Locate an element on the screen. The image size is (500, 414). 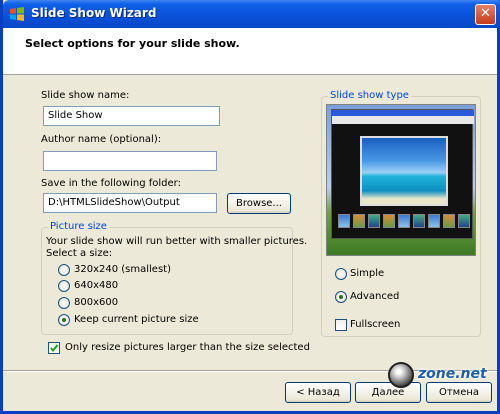
watermark: zone.net is located at coordinates (444, 376).